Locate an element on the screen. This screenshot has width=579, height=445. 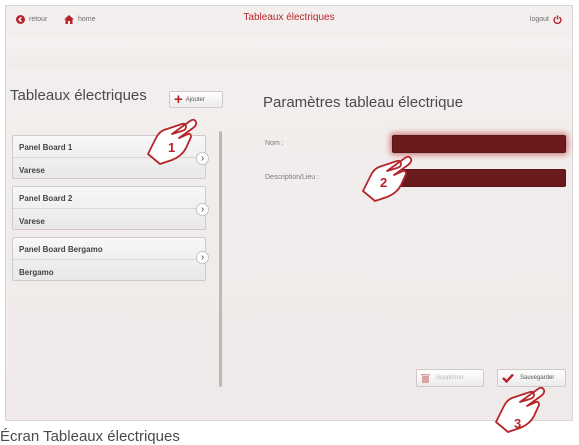
list-scrollbar is located at coordinates (220, 259).